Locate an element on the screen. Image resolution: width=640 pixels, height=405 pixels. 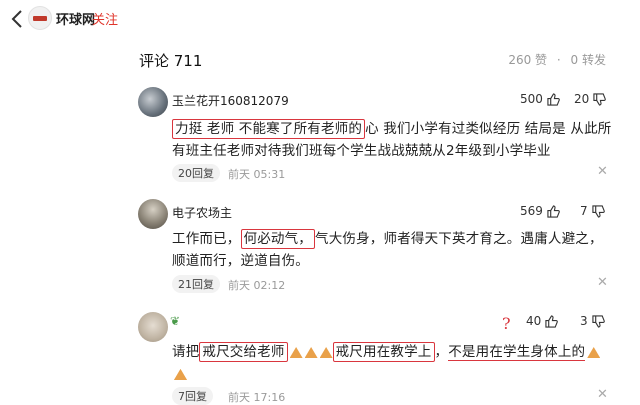
comment-time: 前天 02:12 is located at coordinates (257, 285).